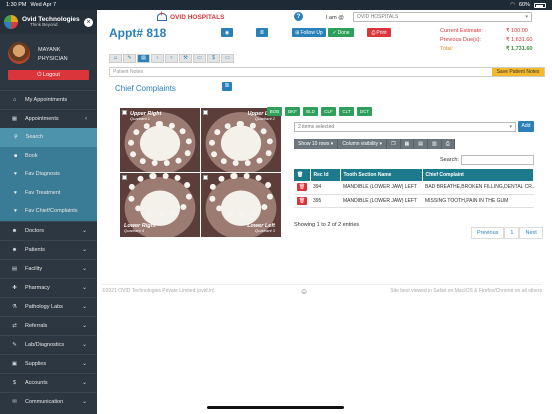 This screenshot has height=414, width=552. I want to click on table-cell: 395, so click(325, 201).